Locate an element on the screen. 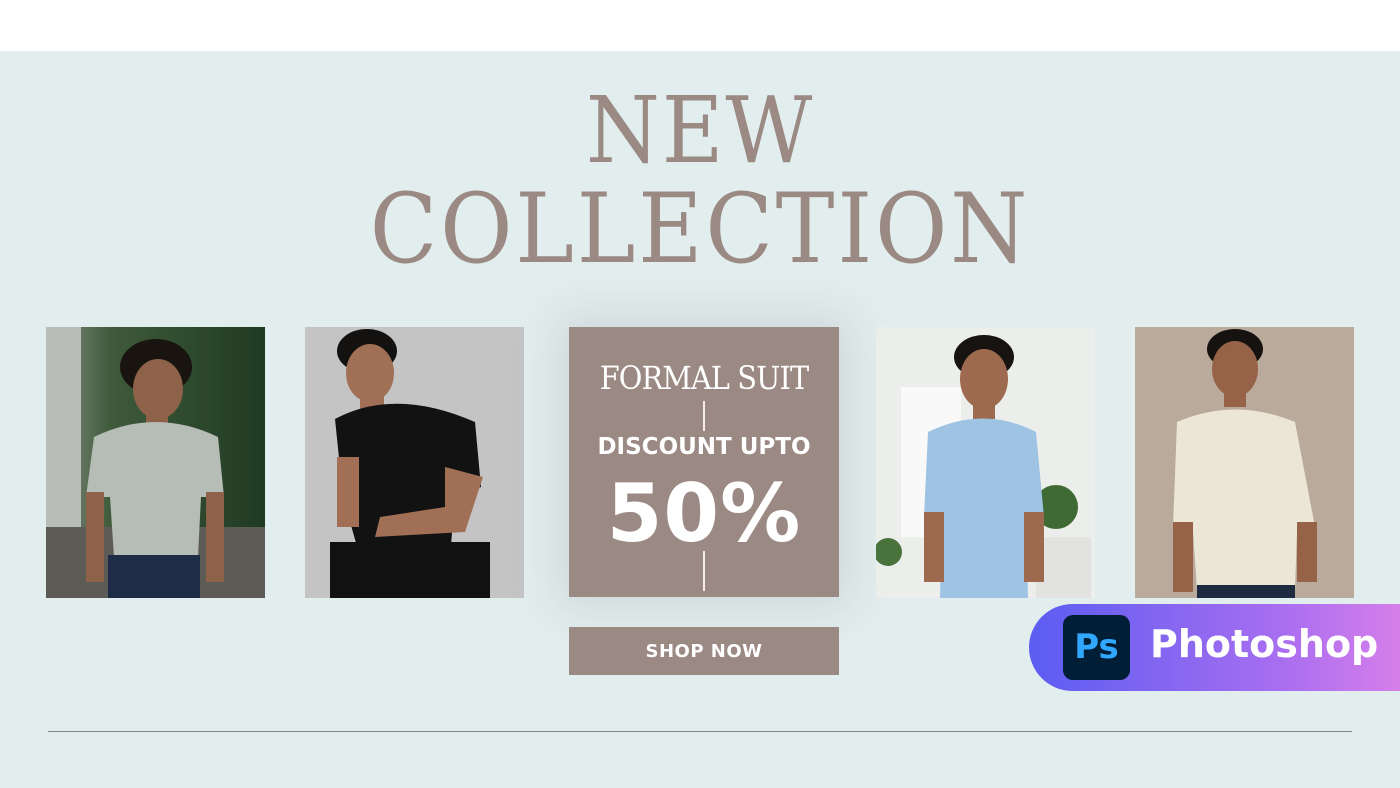  photoshop-logo-icon: Ps is located at coordinates (1096, 647).